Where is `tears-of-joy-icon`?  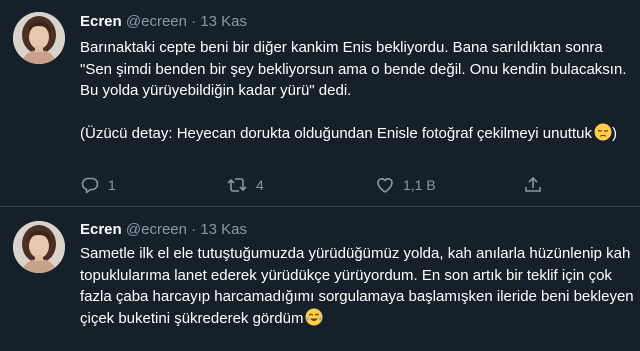 tears-of-joy-icon is located at coordinates (314, 320).